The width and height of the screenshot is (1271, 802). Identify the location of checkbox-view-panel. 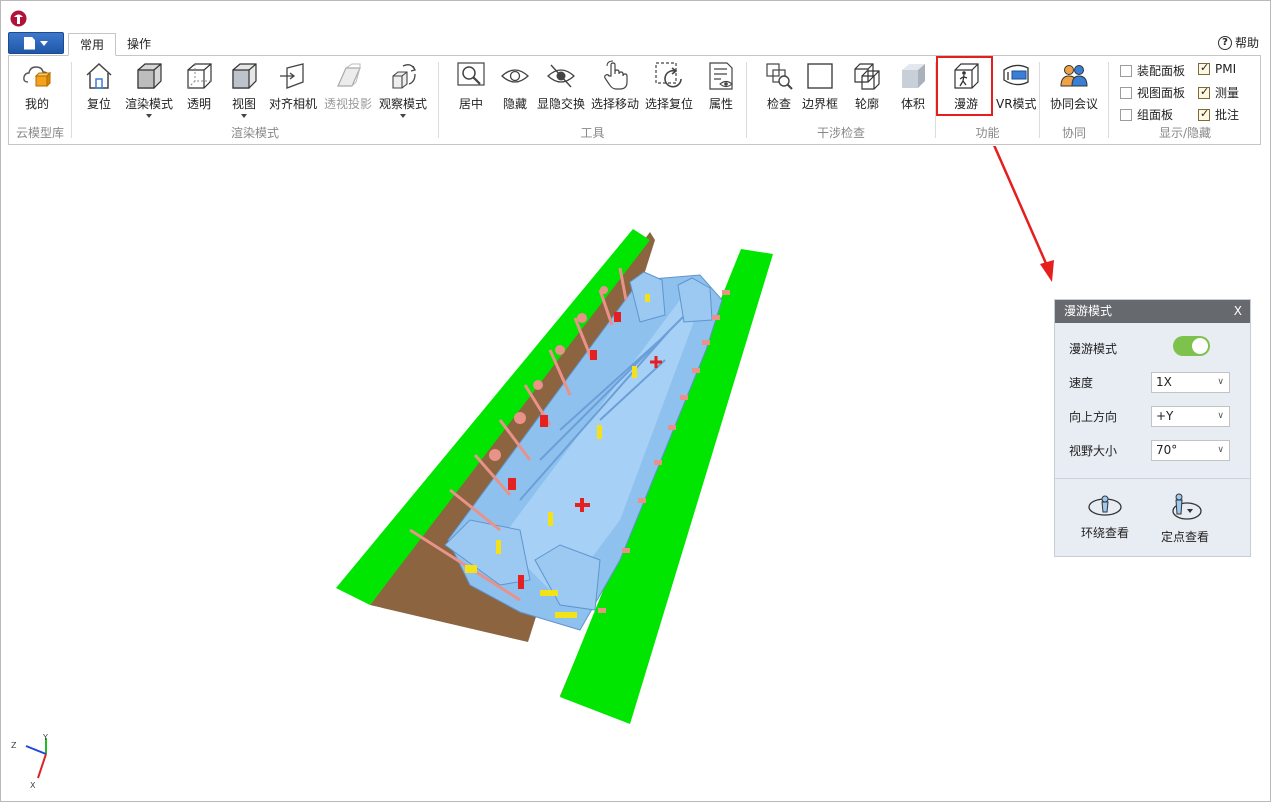
(1126, 92).